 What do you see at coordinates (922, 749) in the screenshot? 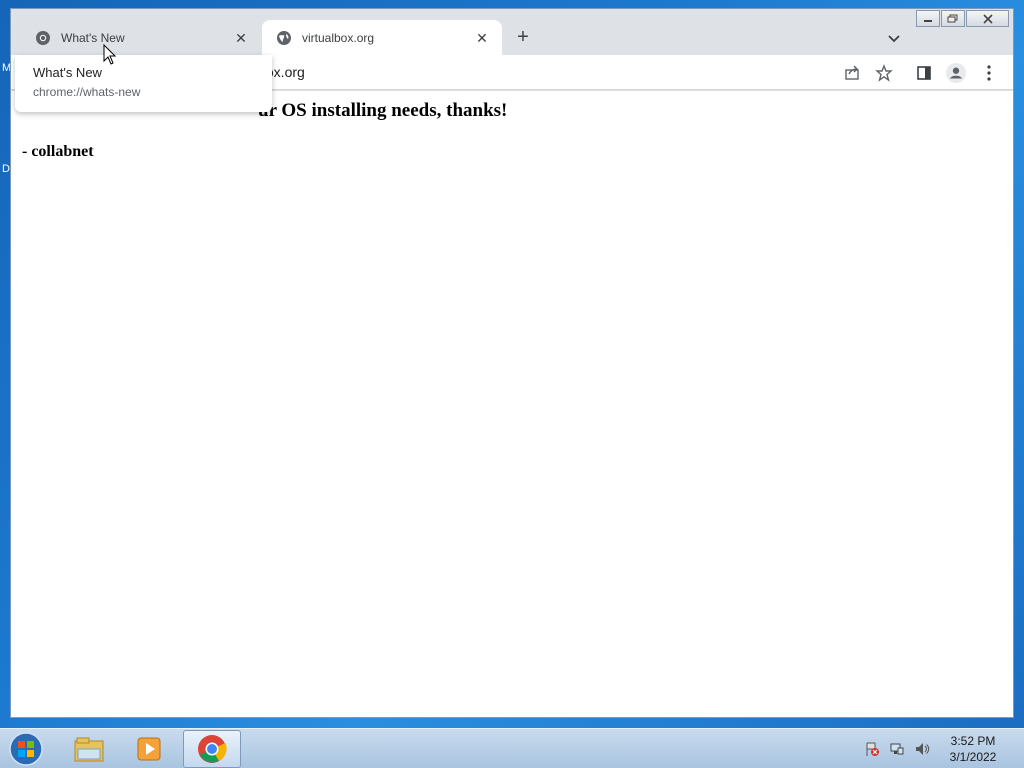
I see `volume-icon` at bounding box center [922, 749].